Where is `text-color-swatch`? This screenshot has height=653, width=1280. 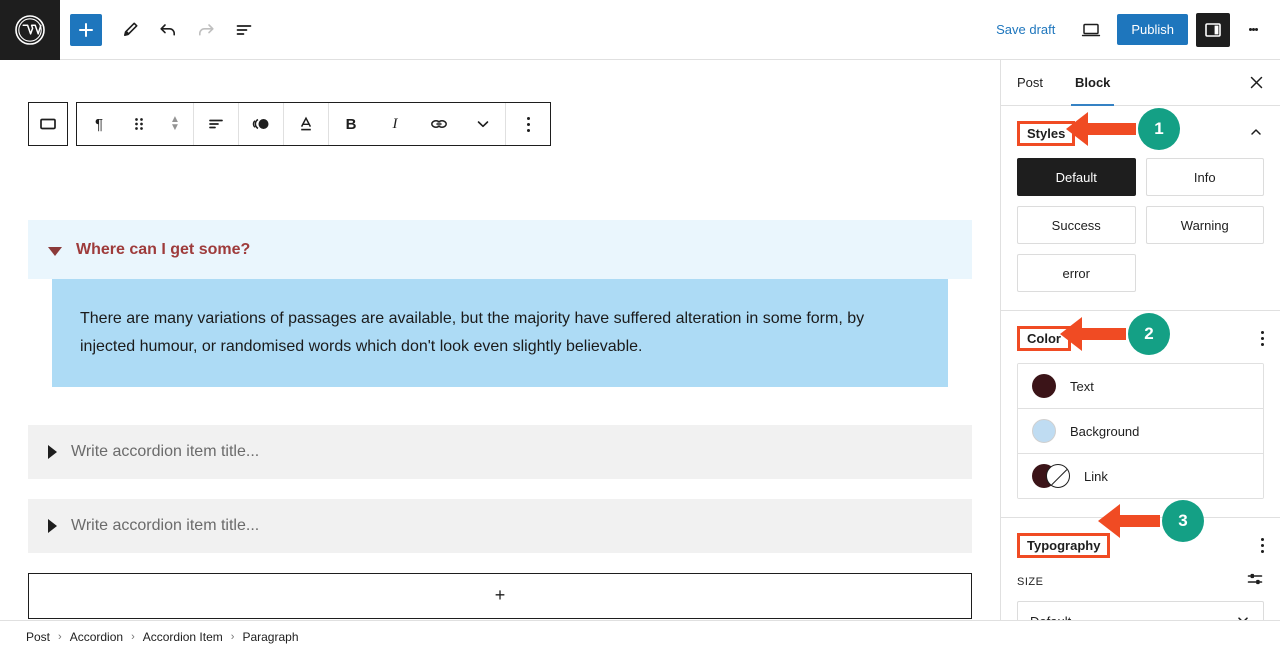
text-color-swatch is located at coordinates (1044, 386).